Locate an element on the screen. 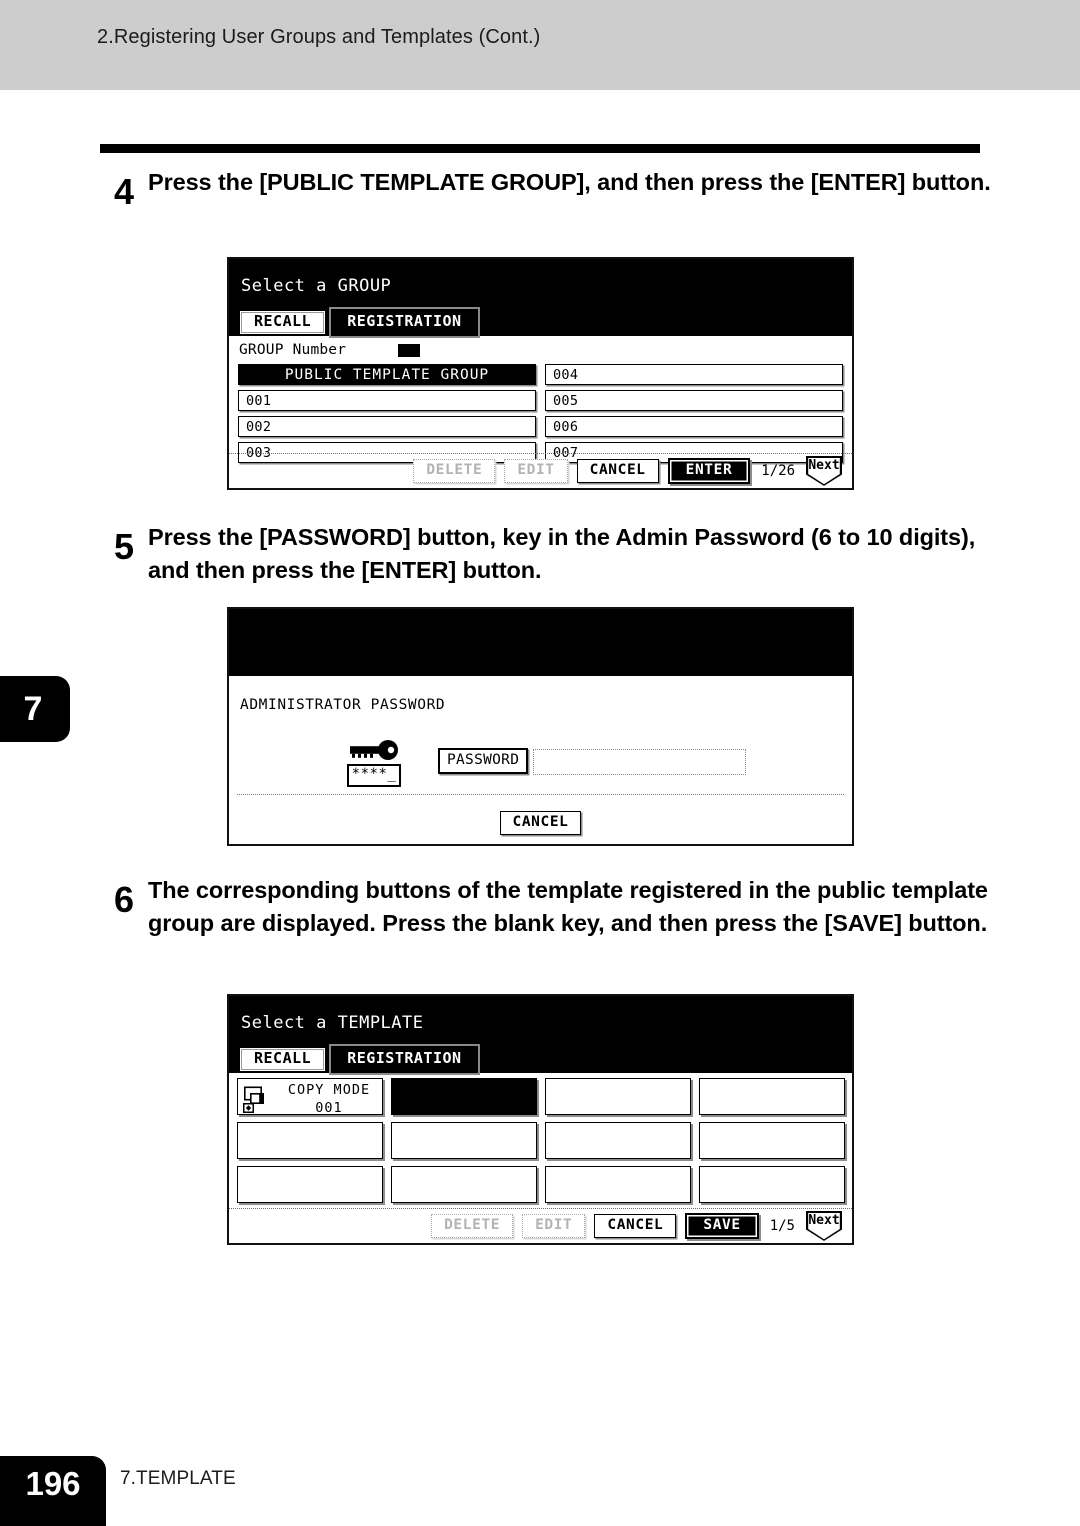 The image size is (1080, 1526). chapter-tab: 7 is located at coordinates (35, 709).